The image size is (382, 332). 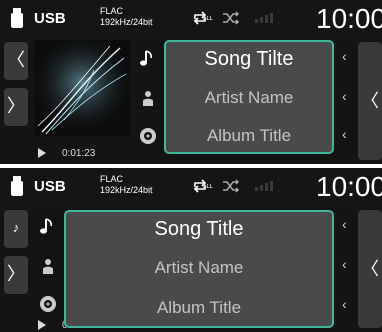 I want to click on artwork-image, so click(x=82, y=88).